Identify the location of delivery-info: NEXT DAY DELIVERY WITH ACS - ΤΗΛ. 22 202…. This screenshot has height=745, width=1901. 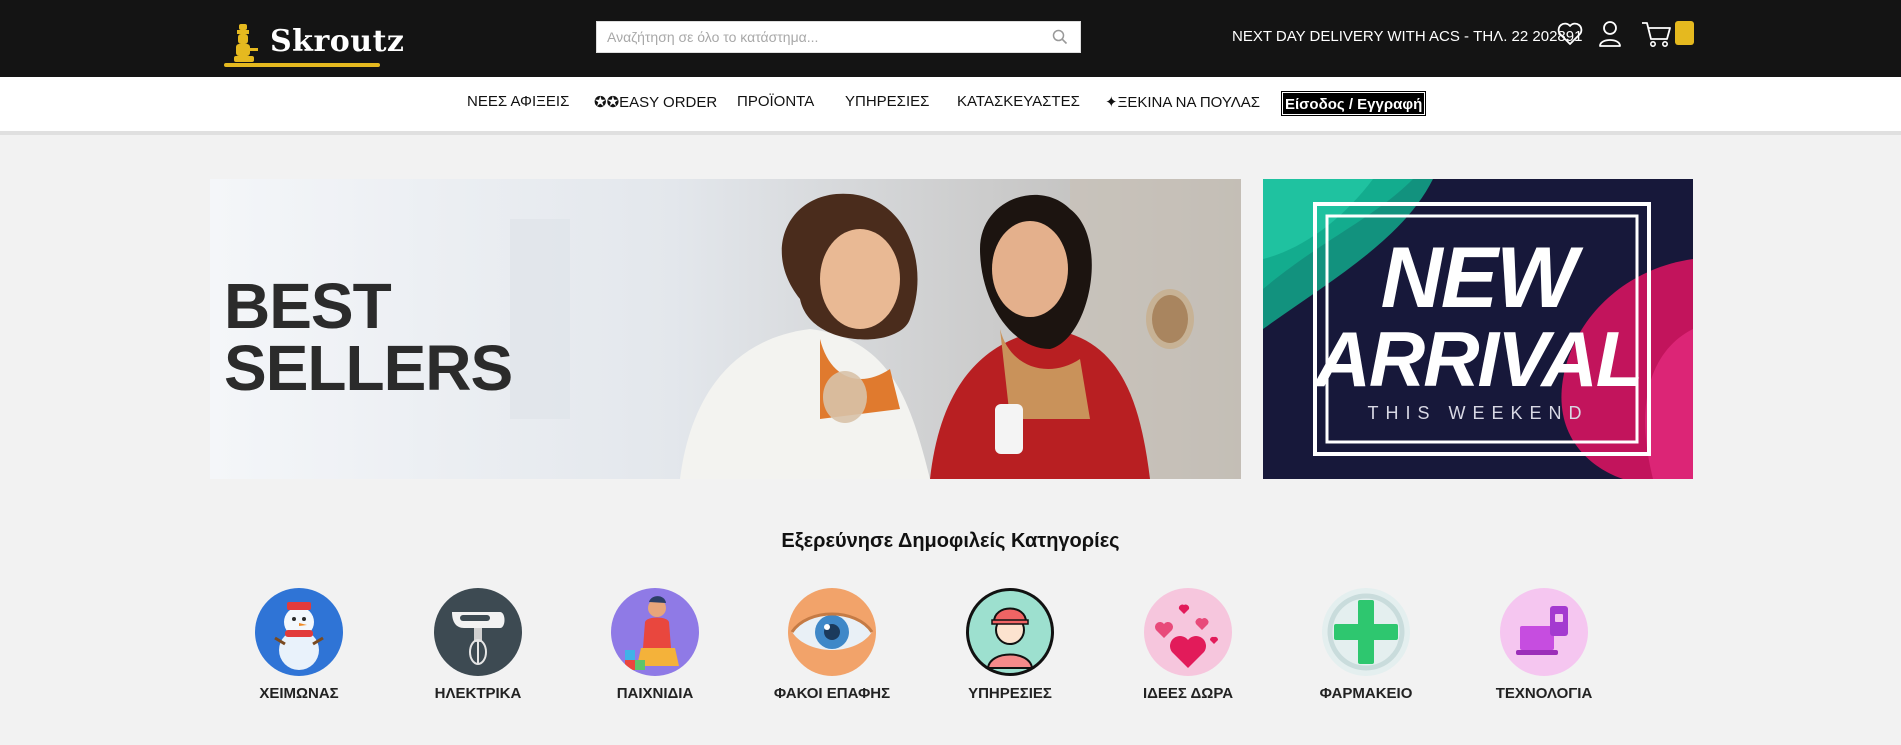
(1407, 36).